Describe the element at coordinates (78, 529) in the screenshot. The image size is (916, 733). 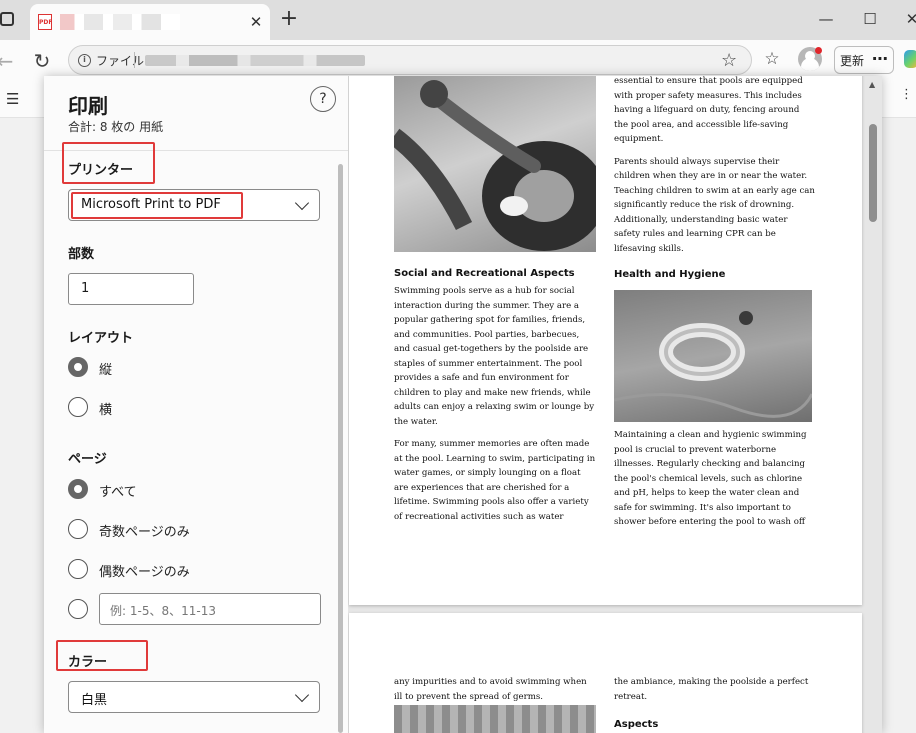
I see `pages-odd-radio` at that location.